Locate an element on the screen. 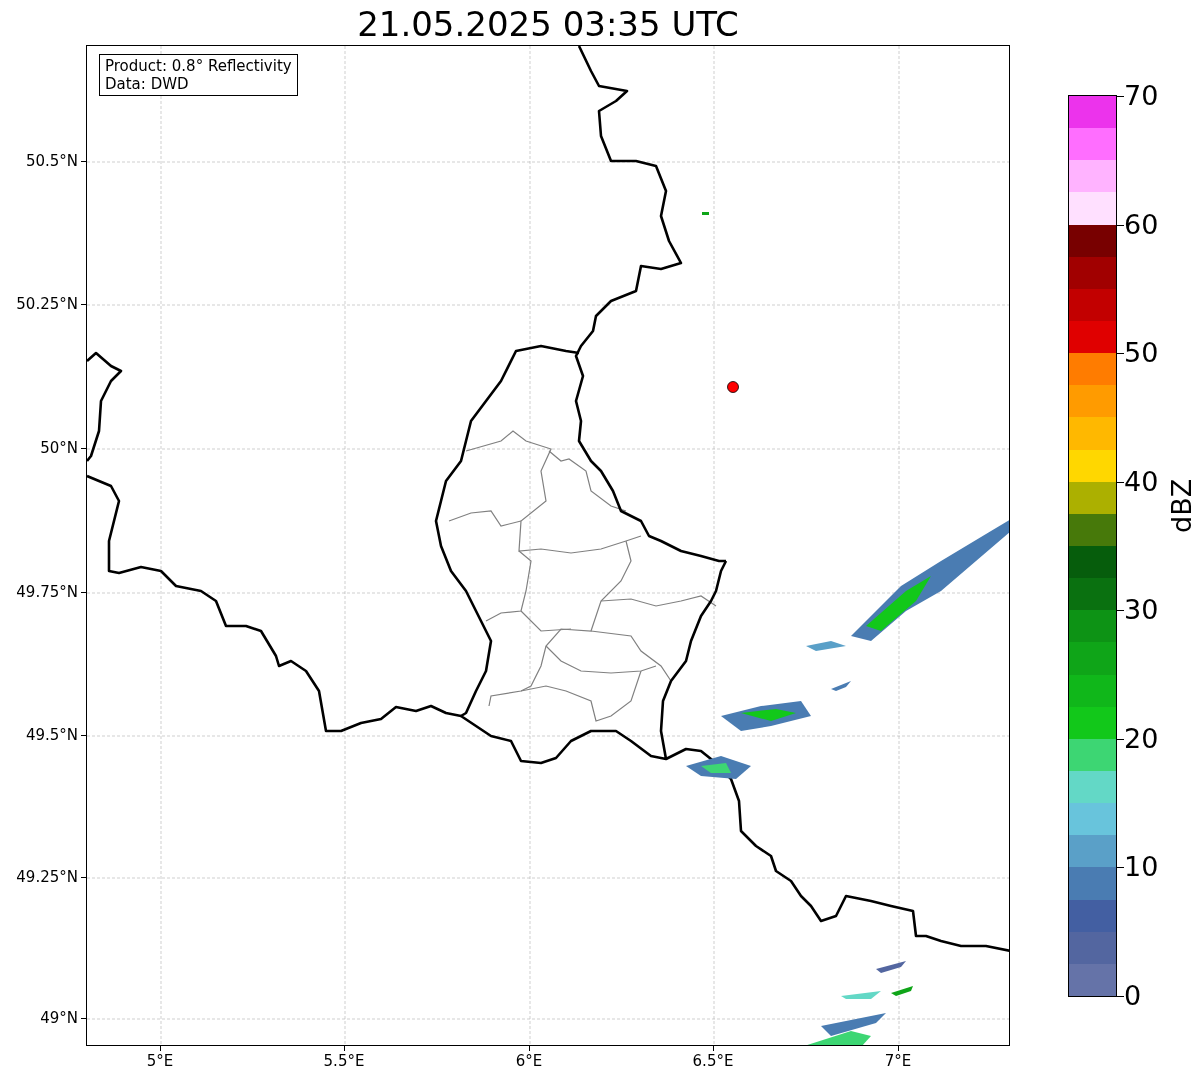  chart-title: 21.05.2025 03:35 UTC is located at coordinates (548, 24).